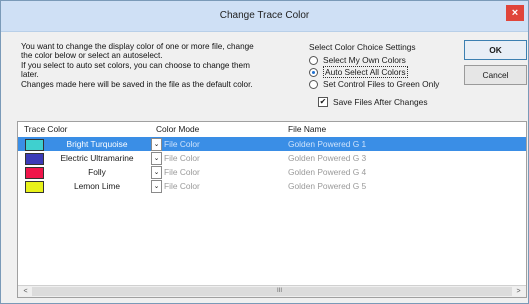 Image resolution: width=529 pixels, height=304 pixels. What do you see at coordinates (518, 291) in the screenshot?
I see `scroll-right-icon: >` at bounding box center [518, 291].